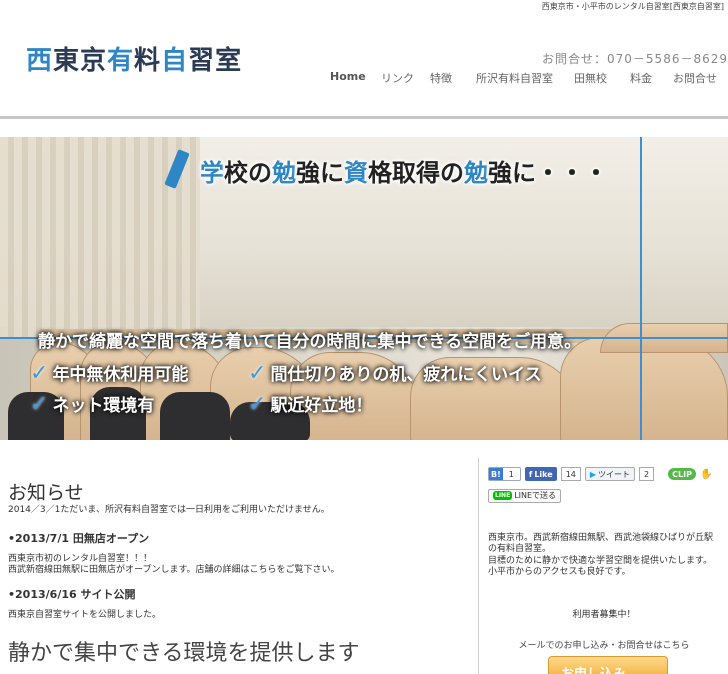  What do you see at coordinates (169, 510) in the screenshot?
I see `news-line: 2014／3／1ただいま、所沢有料自習室では一日利用をご利用いただけません。` at bounding box center [169, 510].